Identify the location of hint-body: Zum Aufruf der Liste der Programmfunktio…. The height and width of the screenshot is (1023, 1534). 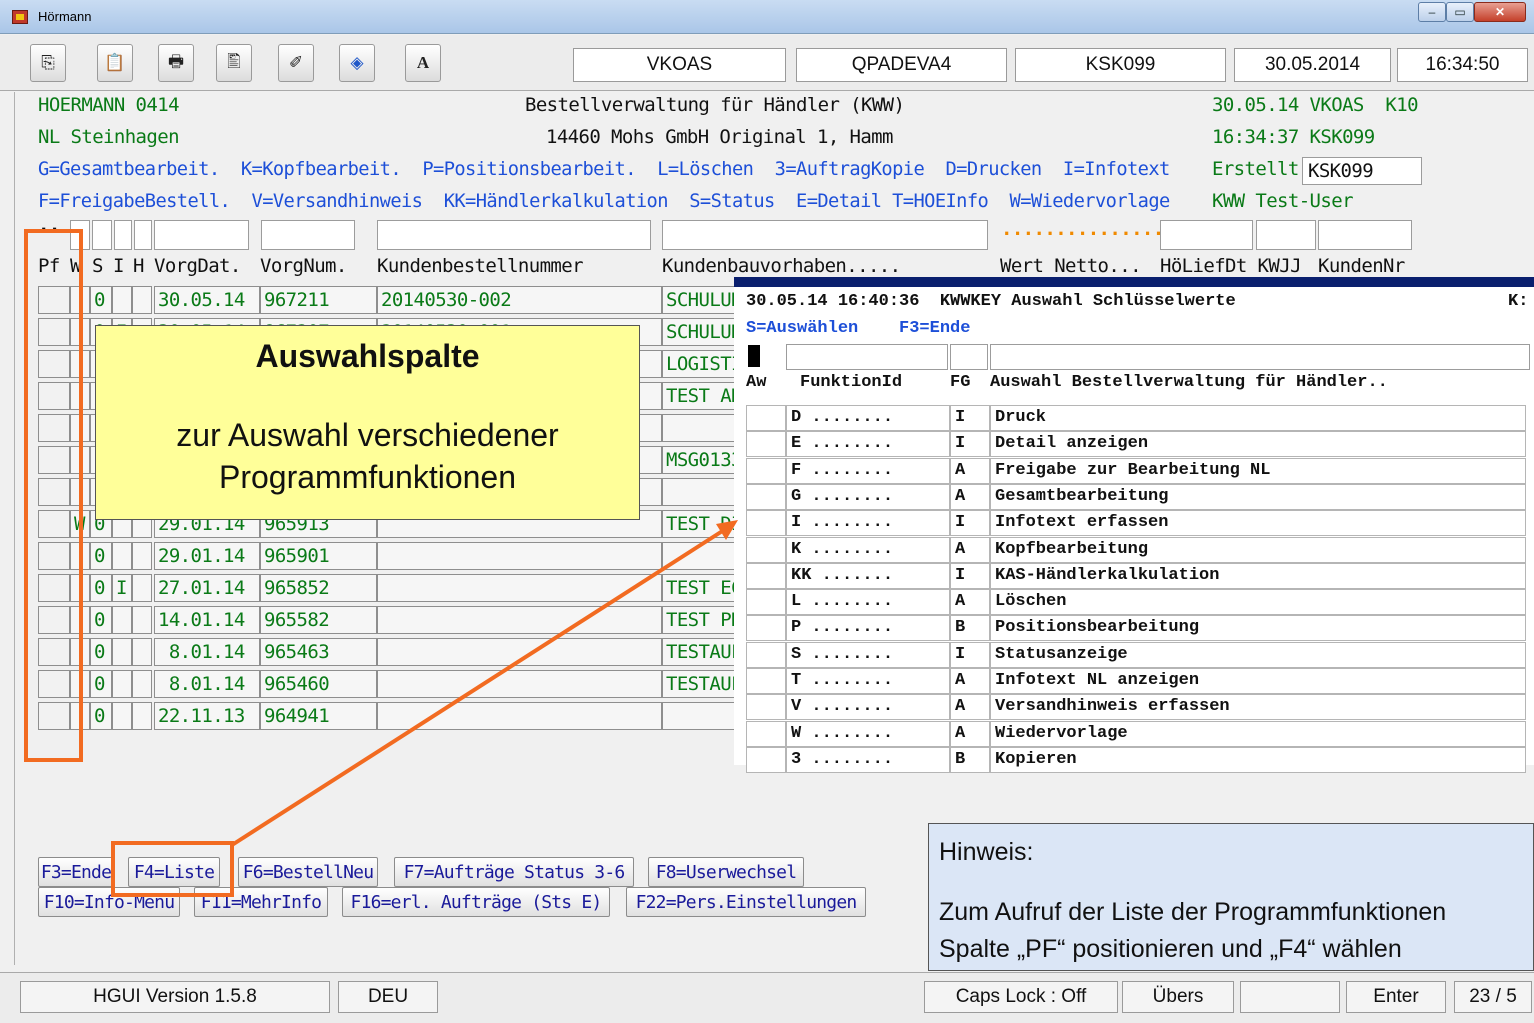
(1193, 930).